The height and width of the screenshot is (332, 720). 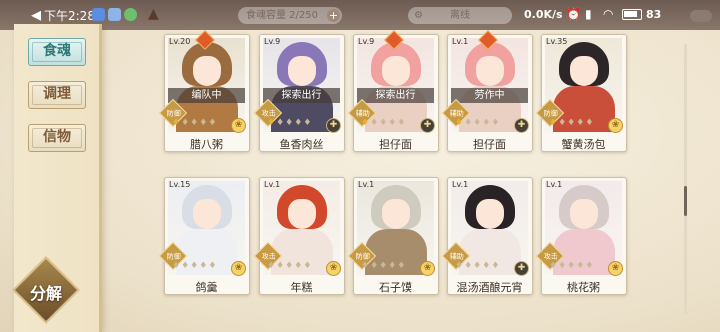 What do you see at coordinates (69, 16) in the screenshot?
I see `clock: 下午2:28` at bounding box center [69, 16].